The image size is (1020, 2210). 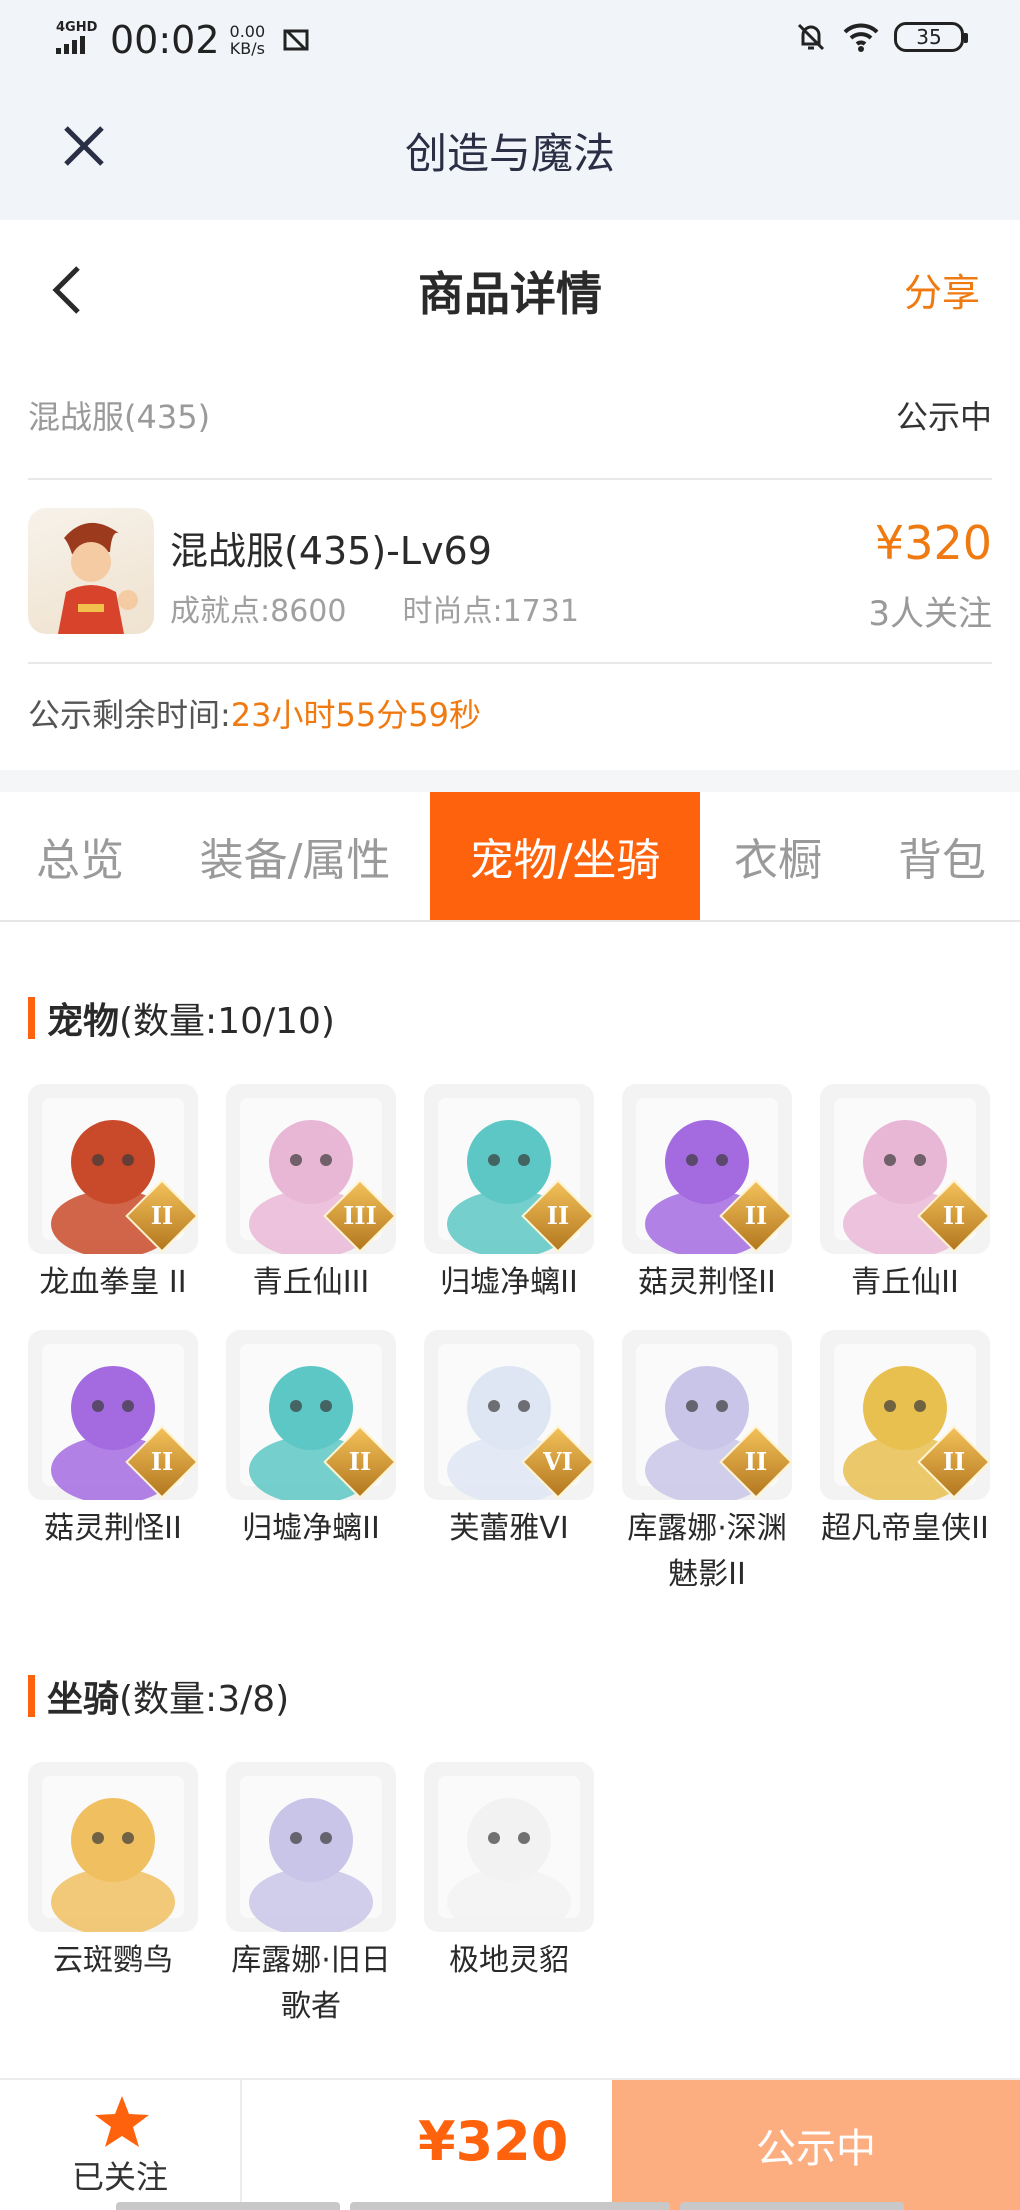 I want to click on tab-overview: 总览, so click(x=80, y=856).